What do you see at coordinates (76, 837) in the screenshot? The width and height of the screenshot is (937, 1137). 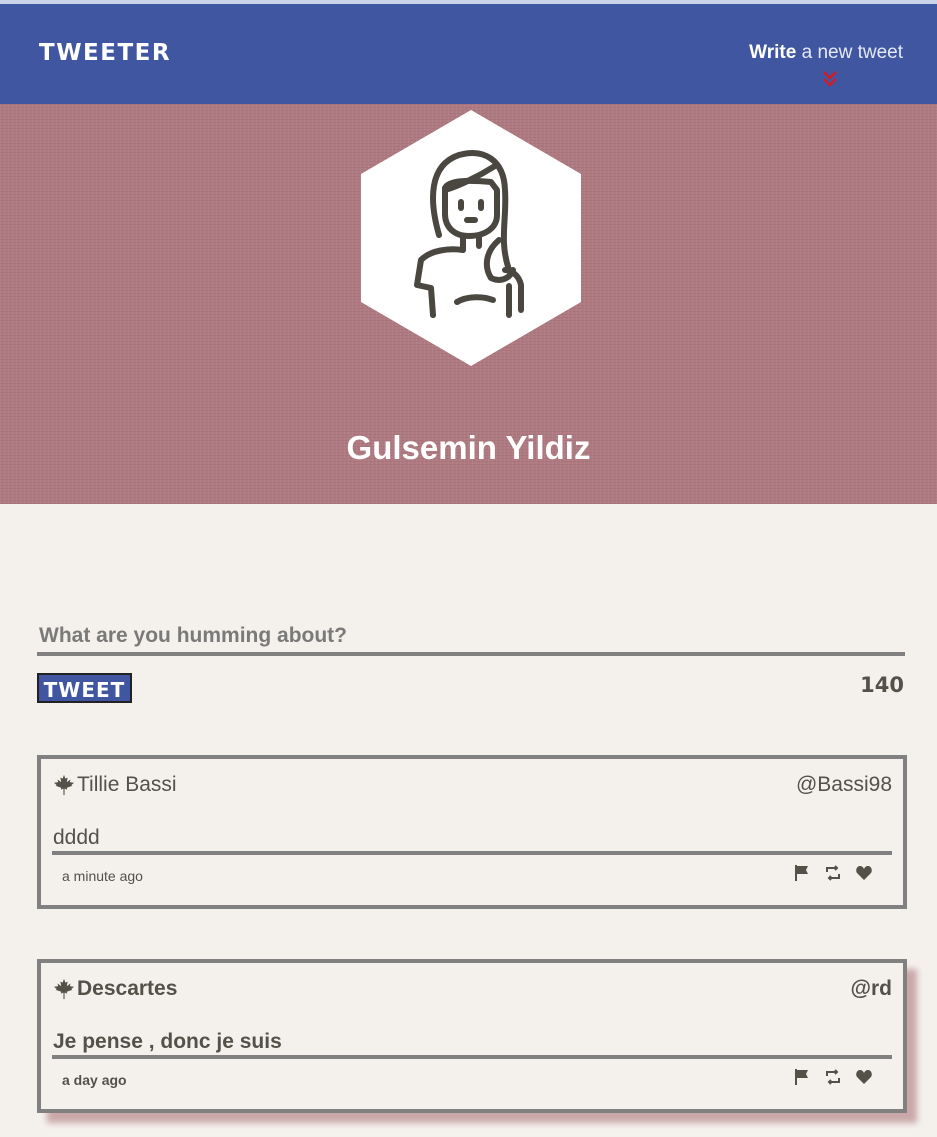 I see `tweet-content: dddd` at bounding box center [76, 837].